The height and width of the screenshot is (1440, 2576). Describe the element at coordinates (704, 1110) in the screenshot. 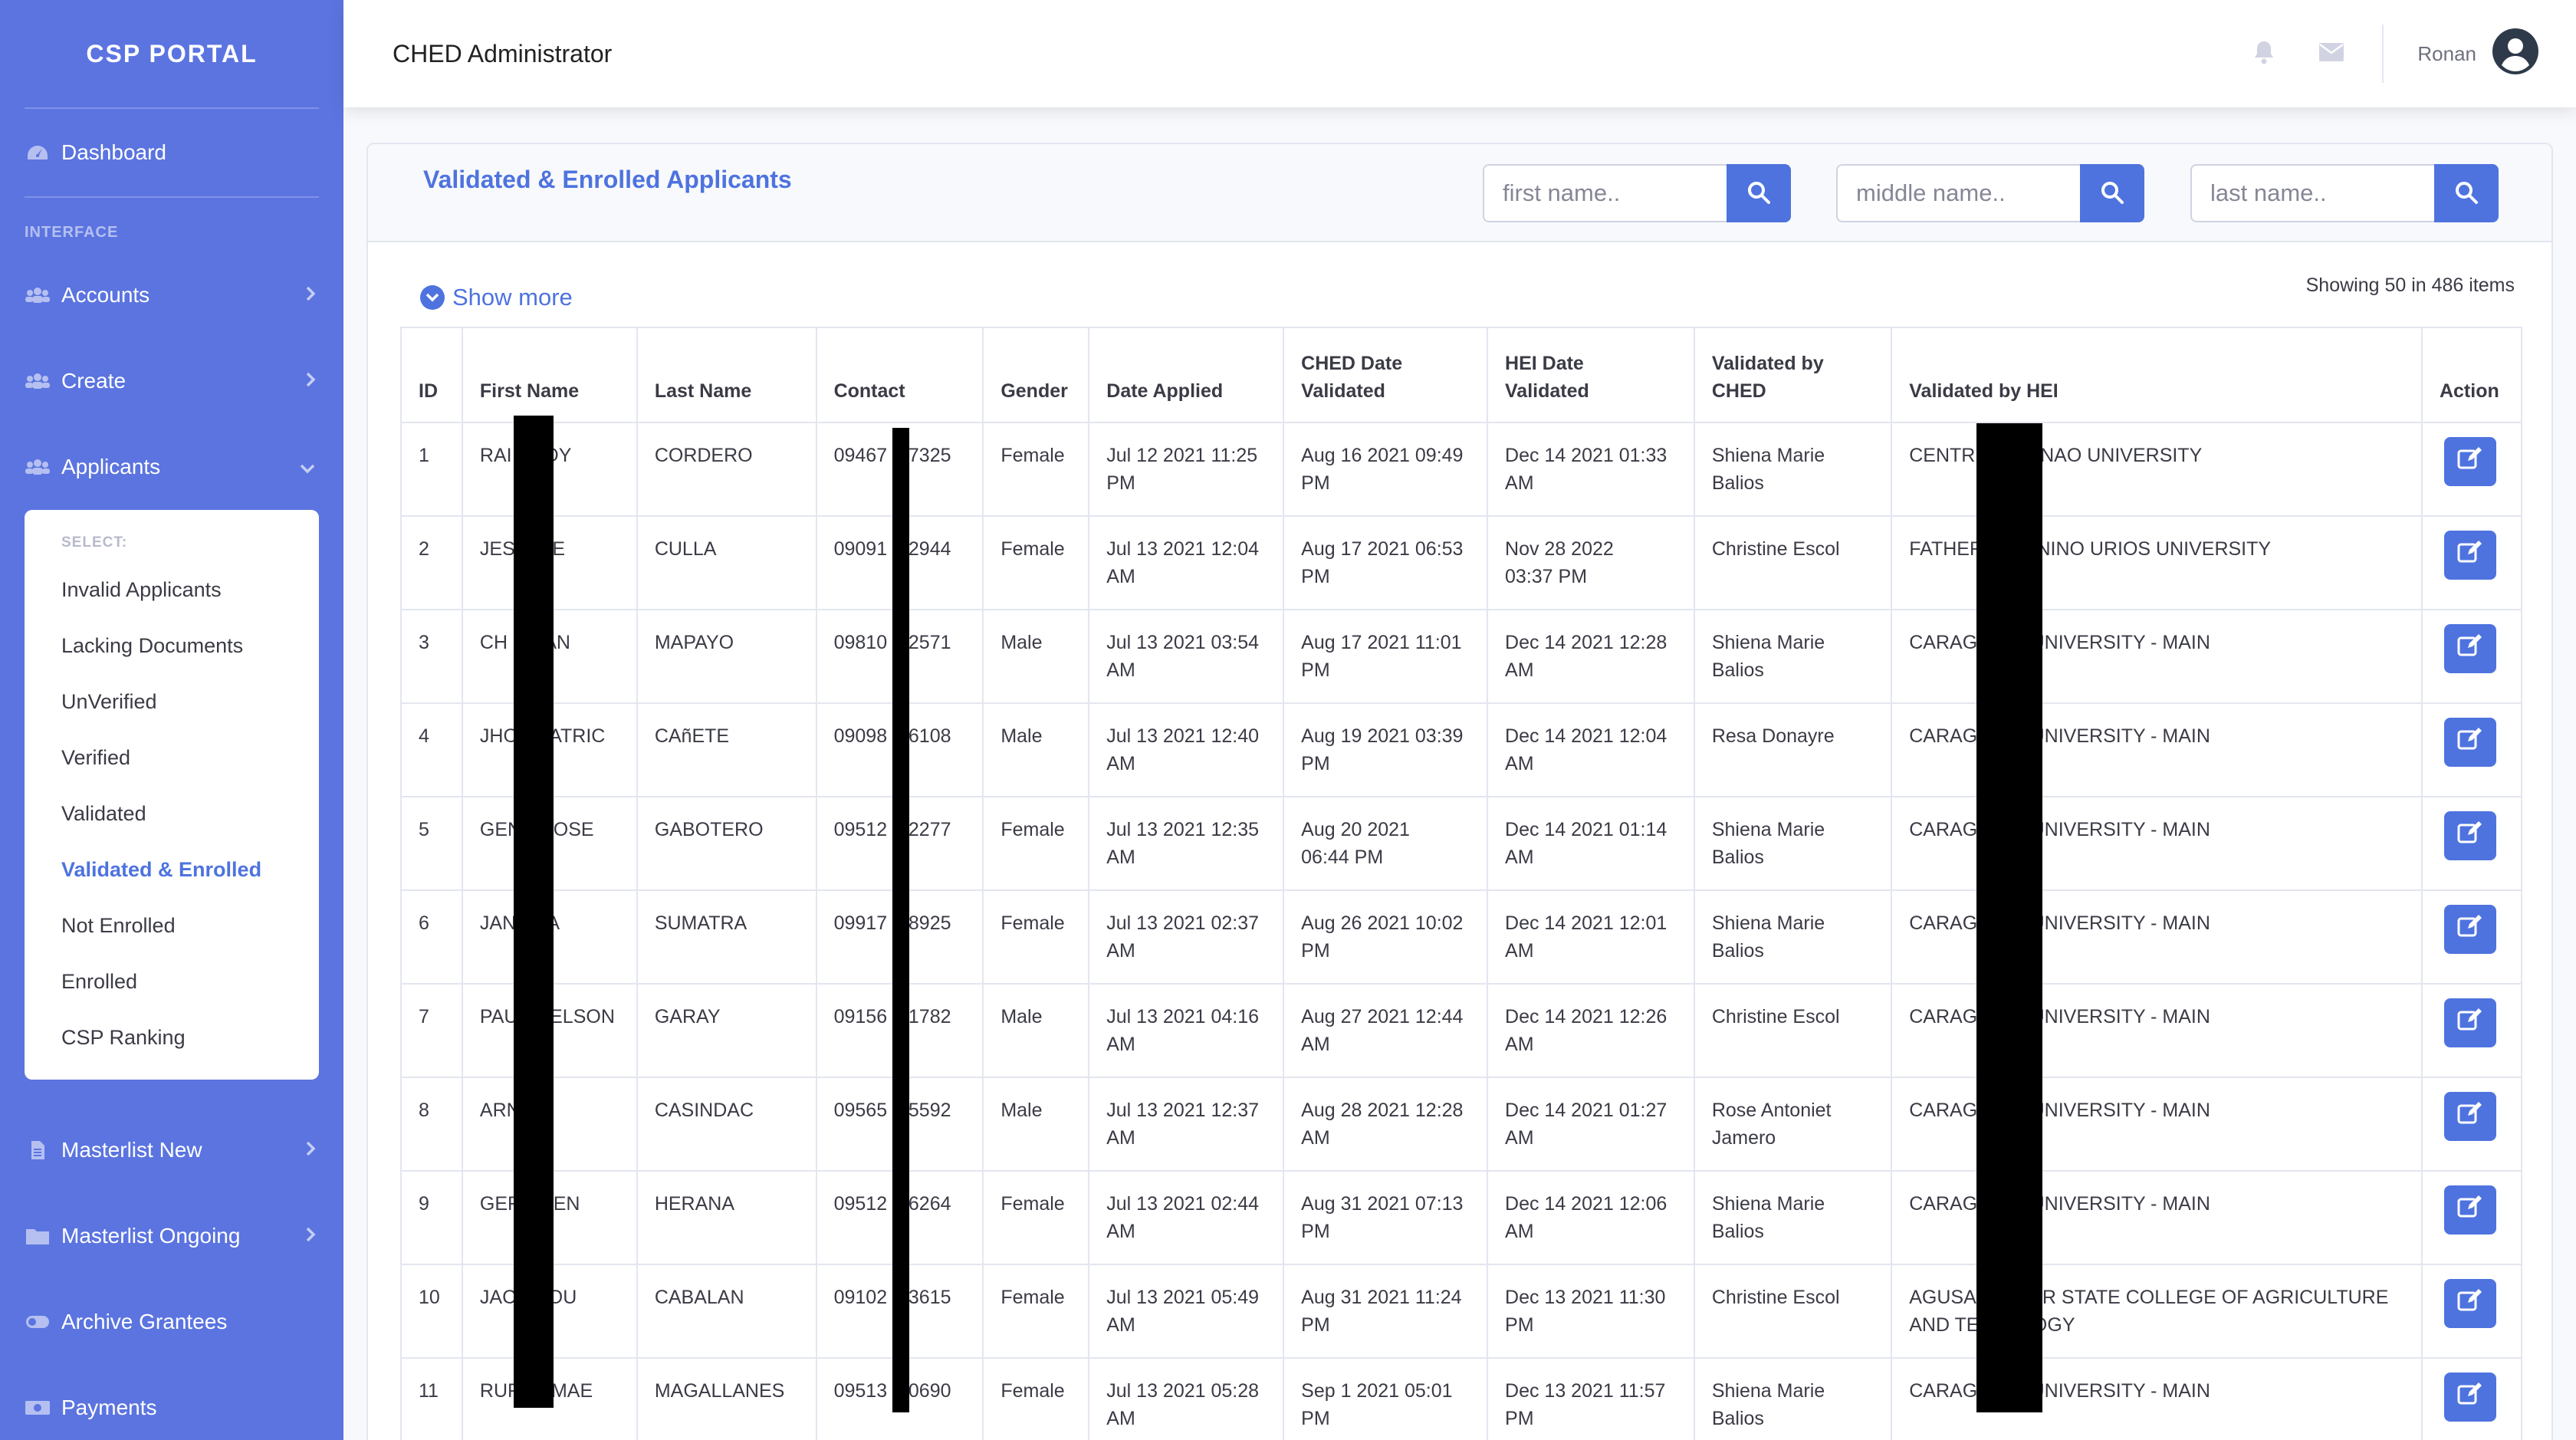

I see `cell-last-name-text: CASINDAC` at that location.